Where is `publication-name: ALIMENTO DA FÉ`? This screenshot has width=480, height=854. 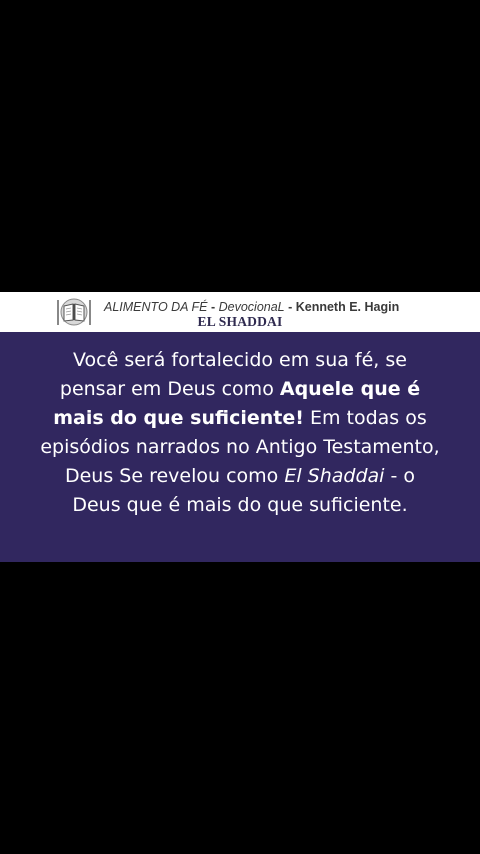 publication-name: ALIMENTO DA FÉ is located at coordinates (156, 307).